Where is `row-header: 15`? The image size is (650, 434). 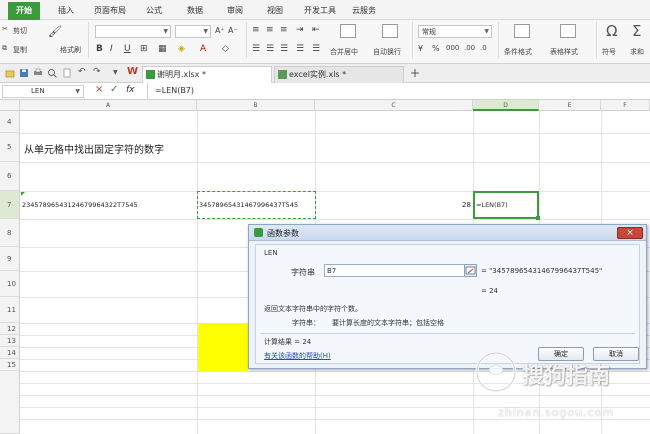 row-header: 15 is located at coordinates (10, 365).